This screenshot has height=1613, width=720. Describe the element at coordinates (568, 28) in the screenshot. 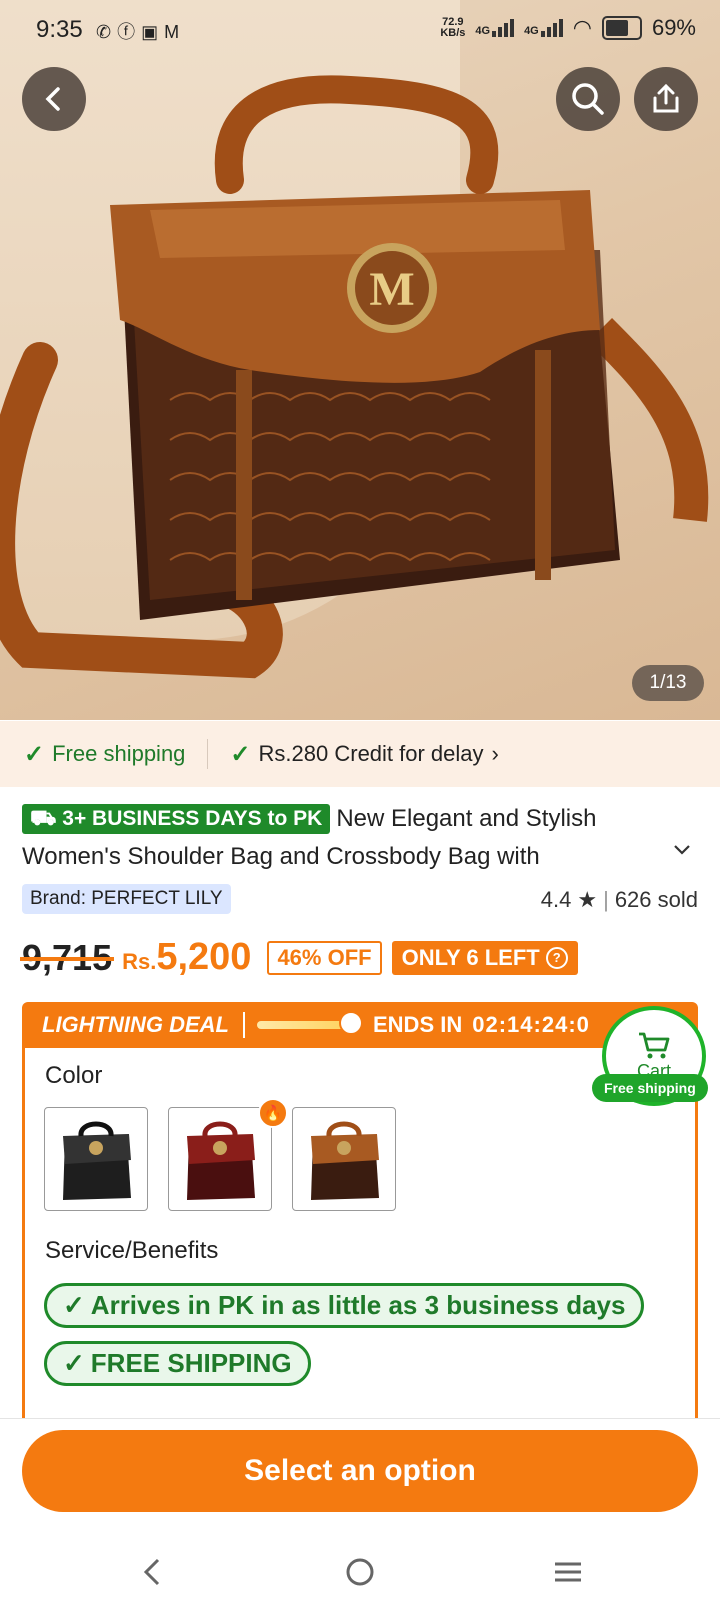

I see `status-right: 72.9 KB/s 4G 4G ◠ 69%` at that location.